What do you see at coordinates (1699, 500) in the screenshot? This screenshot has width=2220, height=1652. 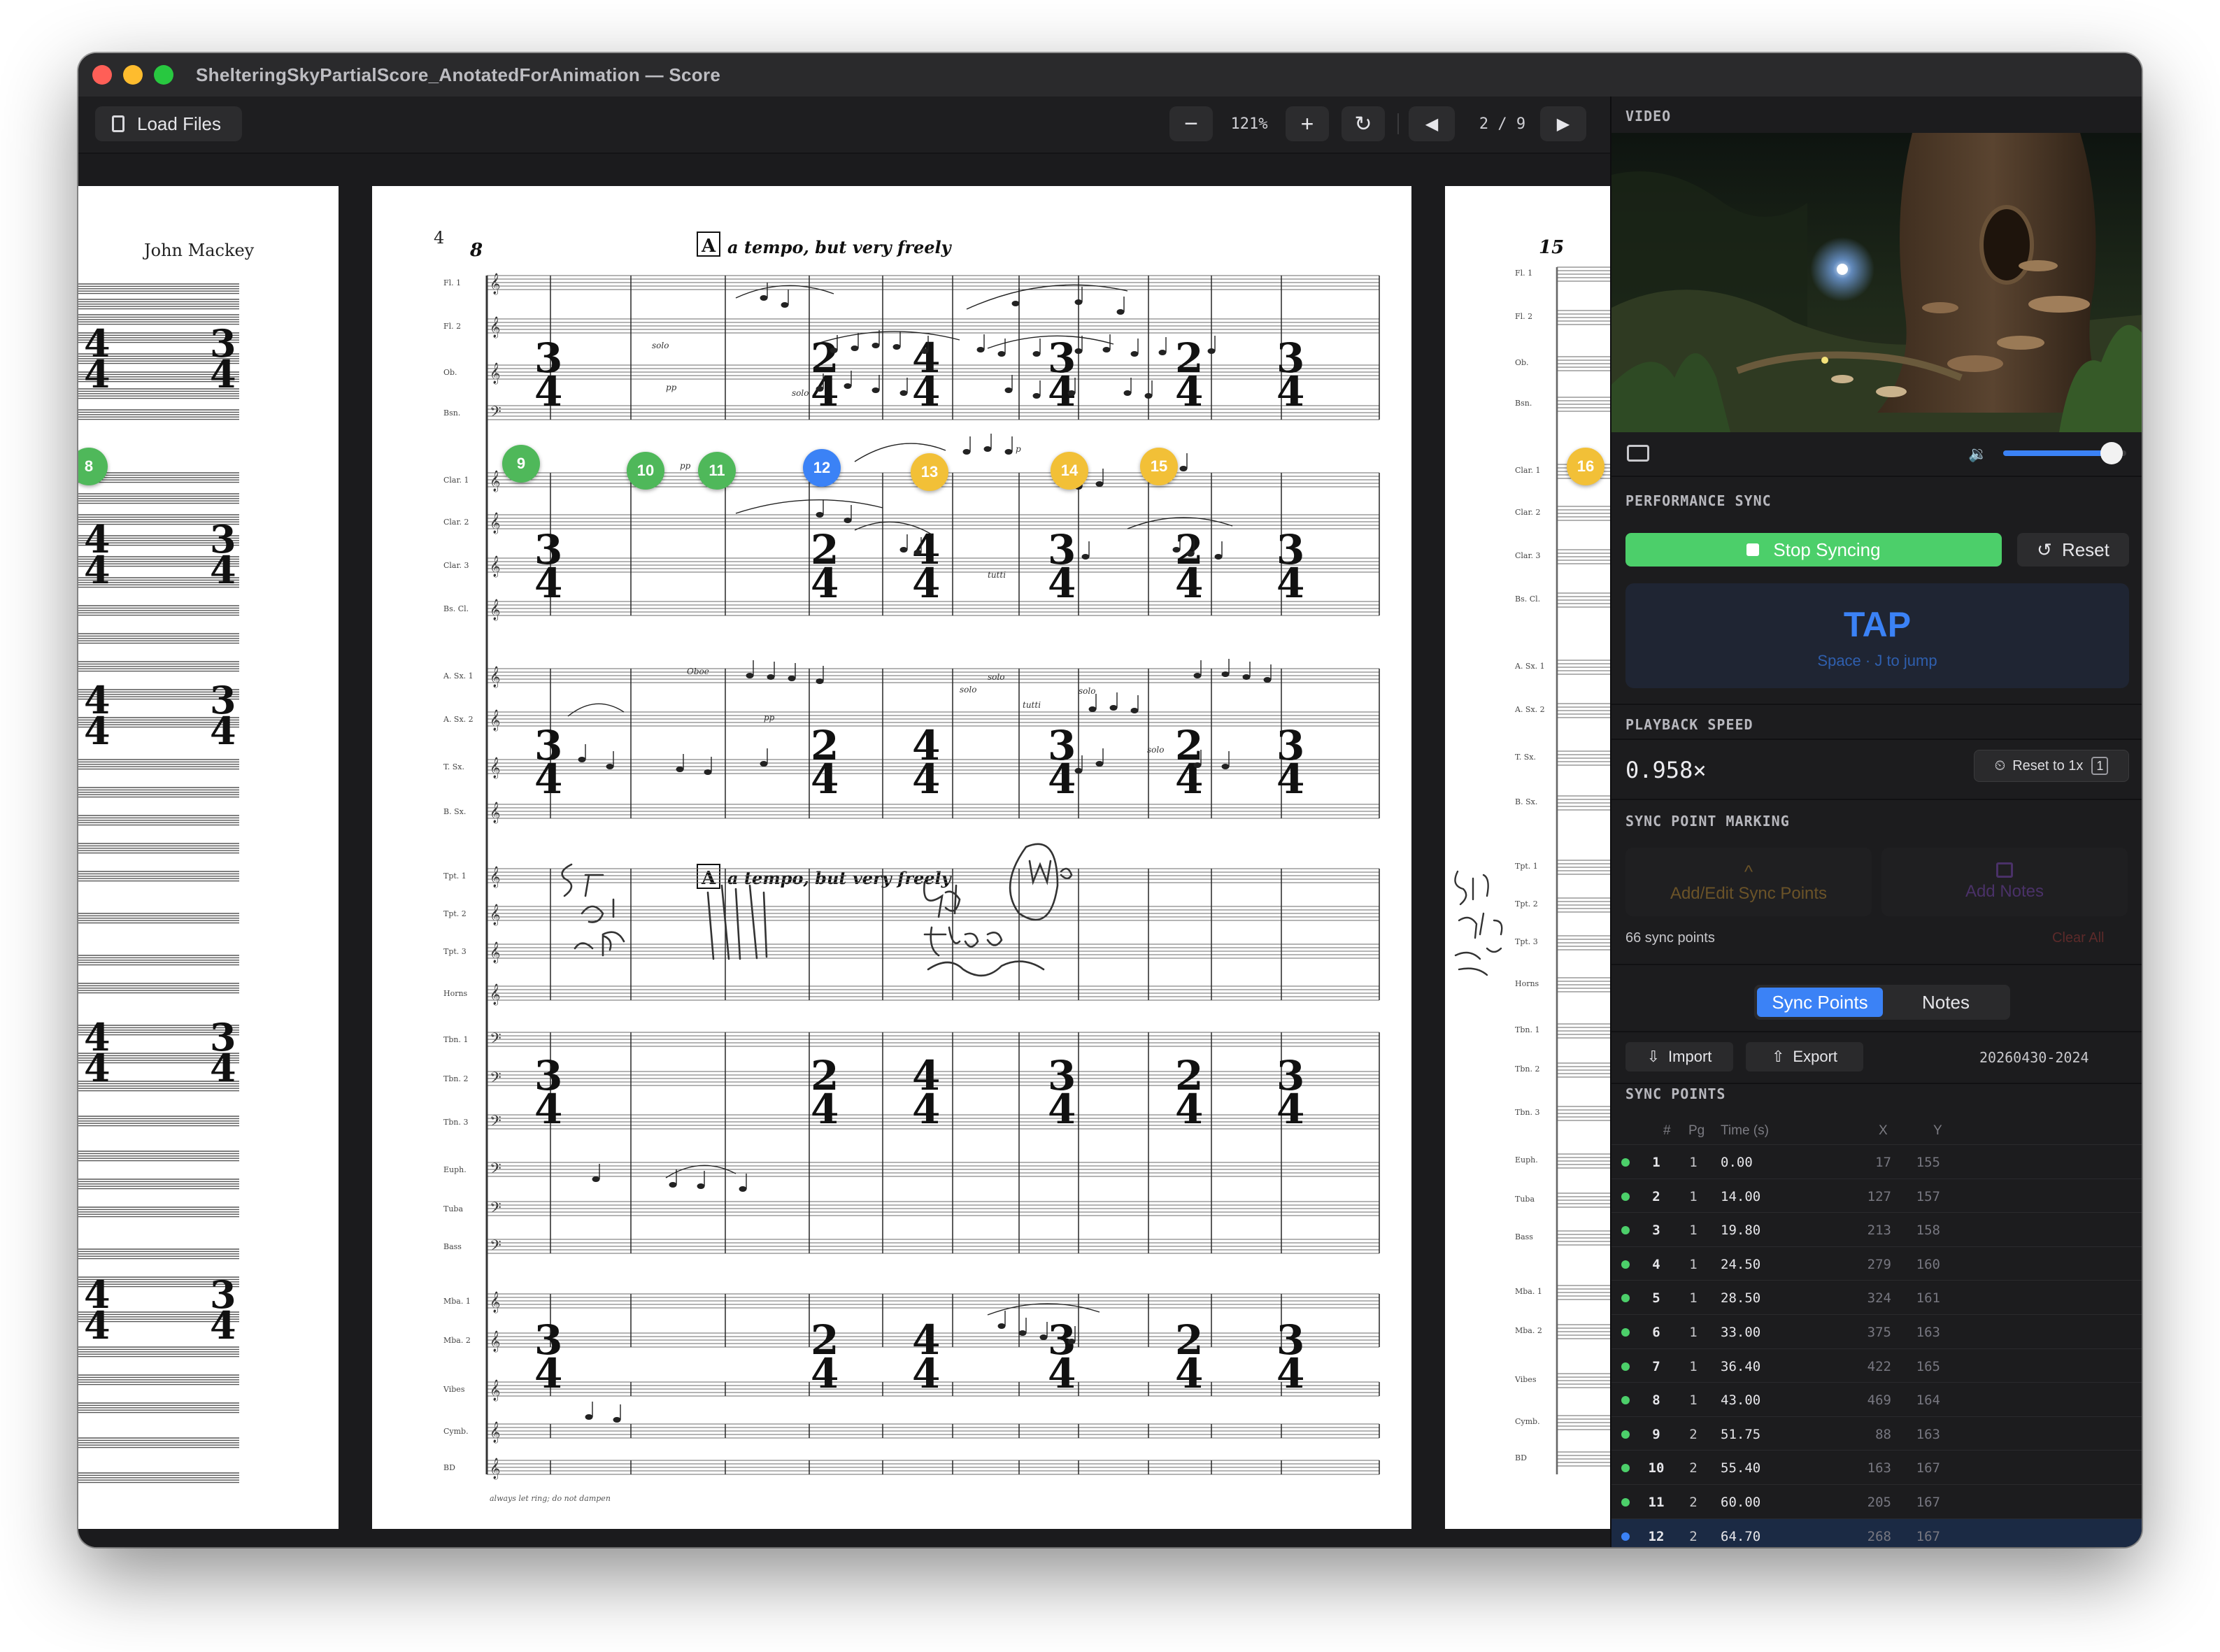 I see `performance-sync-label: PERFORMANCE SYNC` at bounding box center [1699, 500].